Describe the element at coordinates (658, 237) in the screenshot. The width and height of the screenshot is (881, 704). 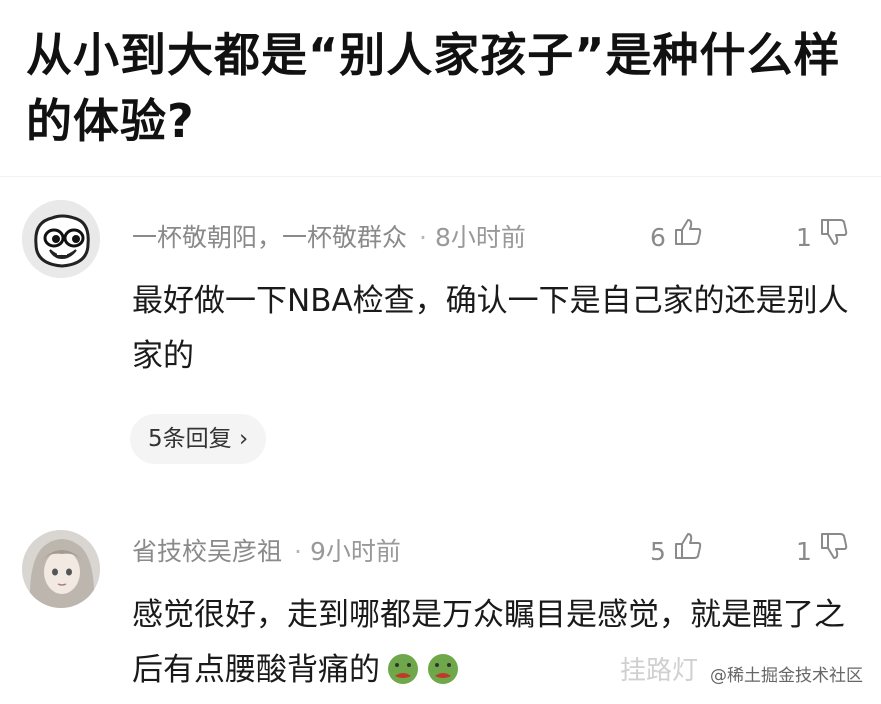
I see `like-count: 6` at that location.